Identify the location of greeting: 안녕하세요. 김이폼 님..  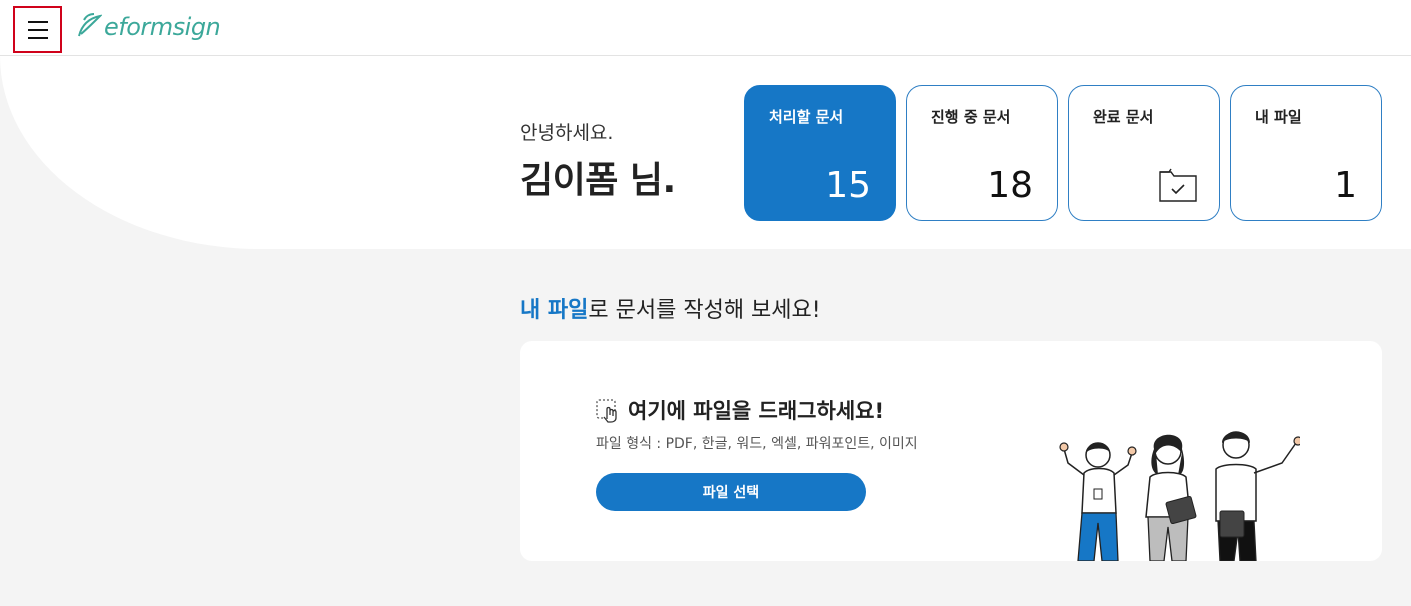
(598, 160).